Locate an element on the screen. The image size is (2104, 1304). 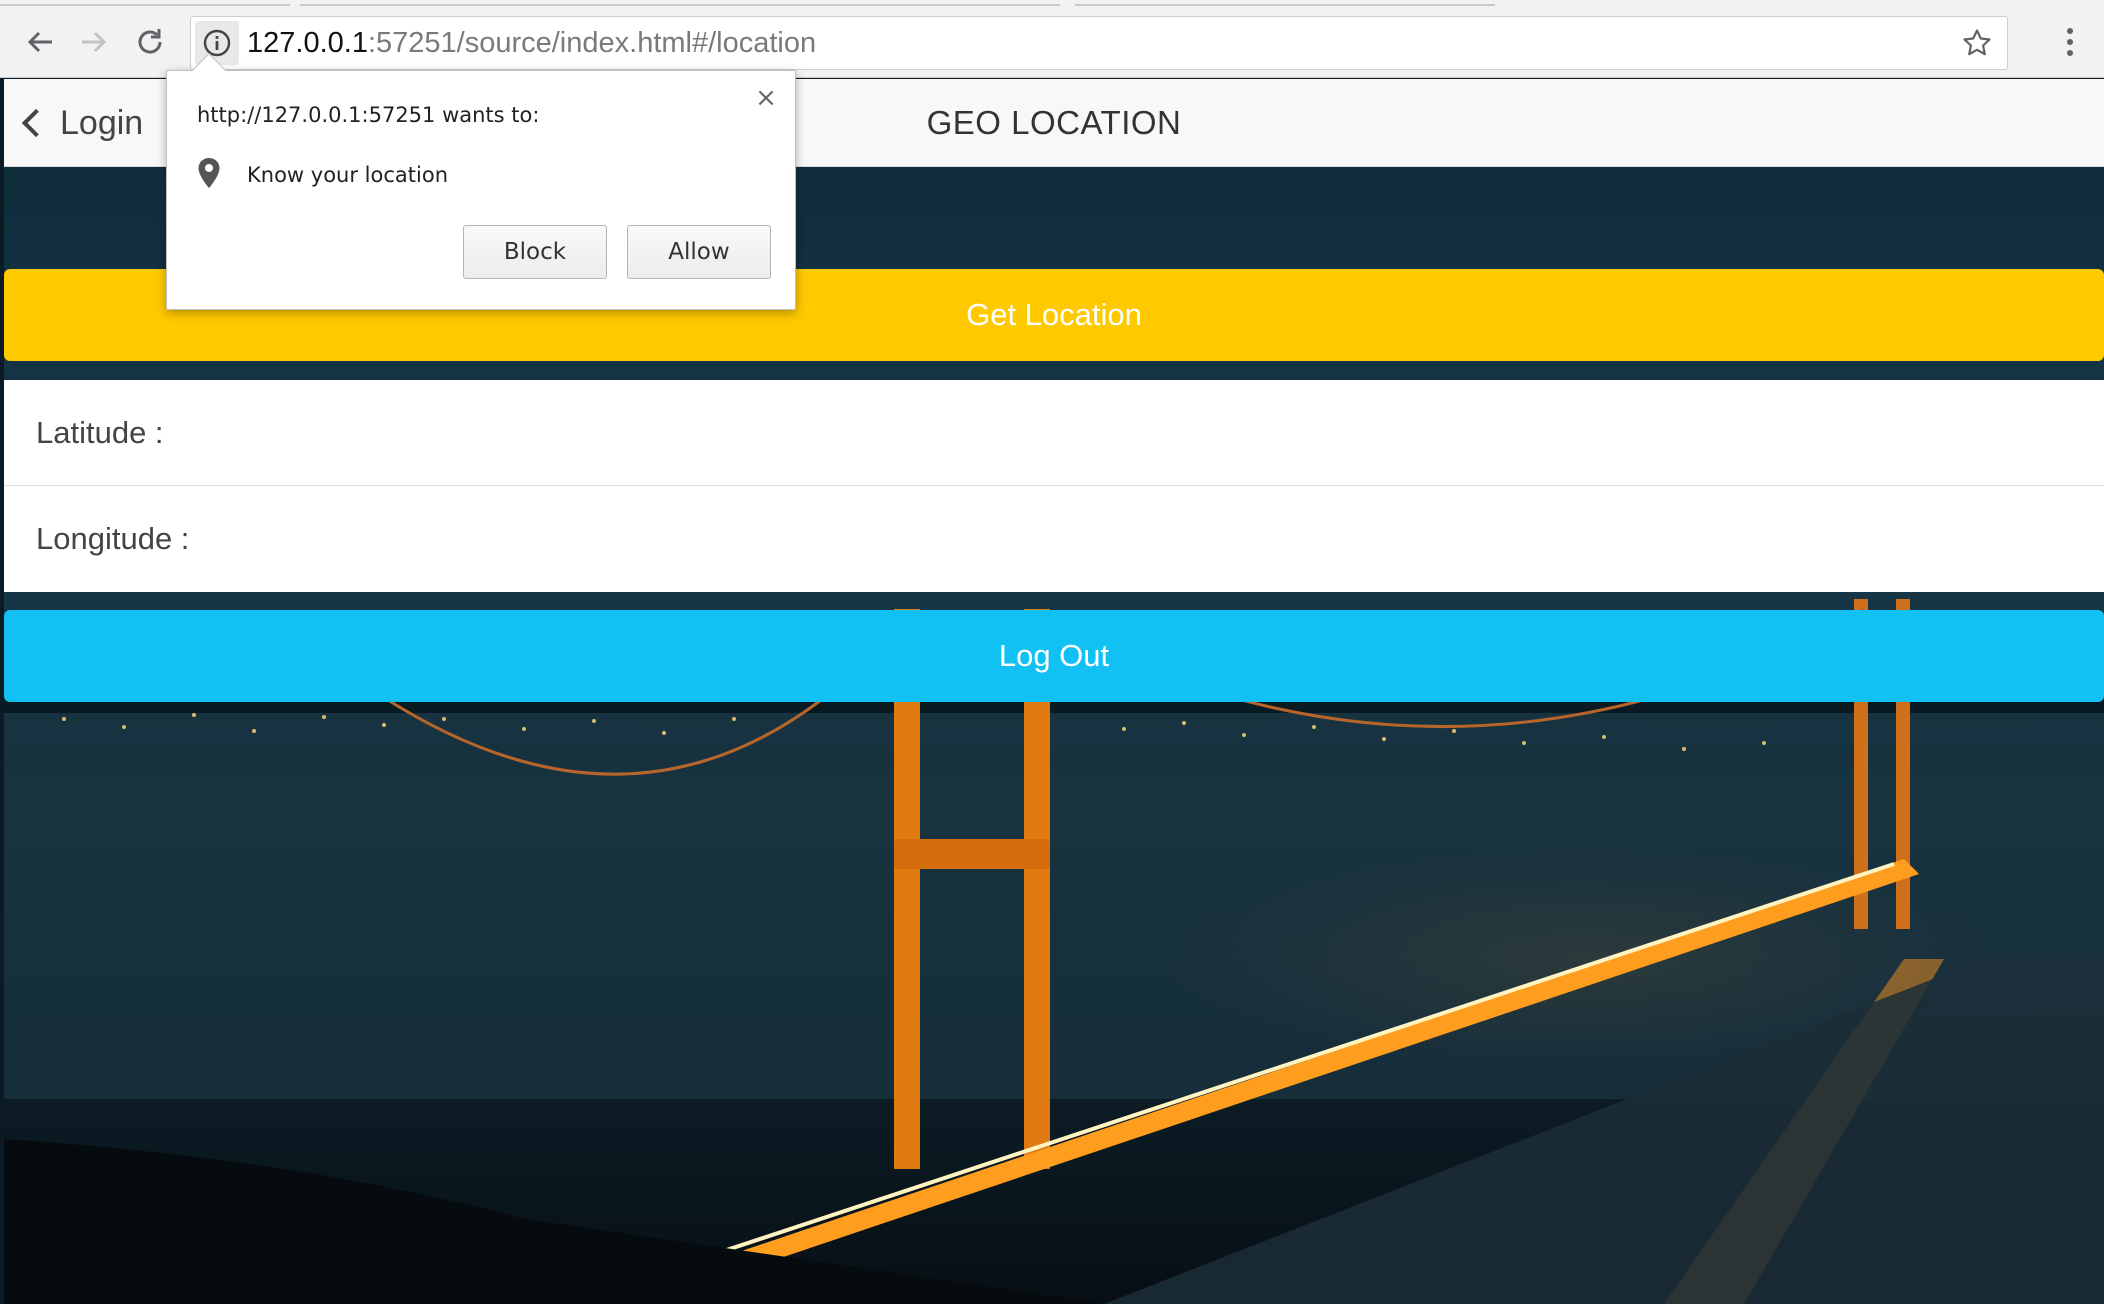
block-button: Block is located at coordinates (535, 252).